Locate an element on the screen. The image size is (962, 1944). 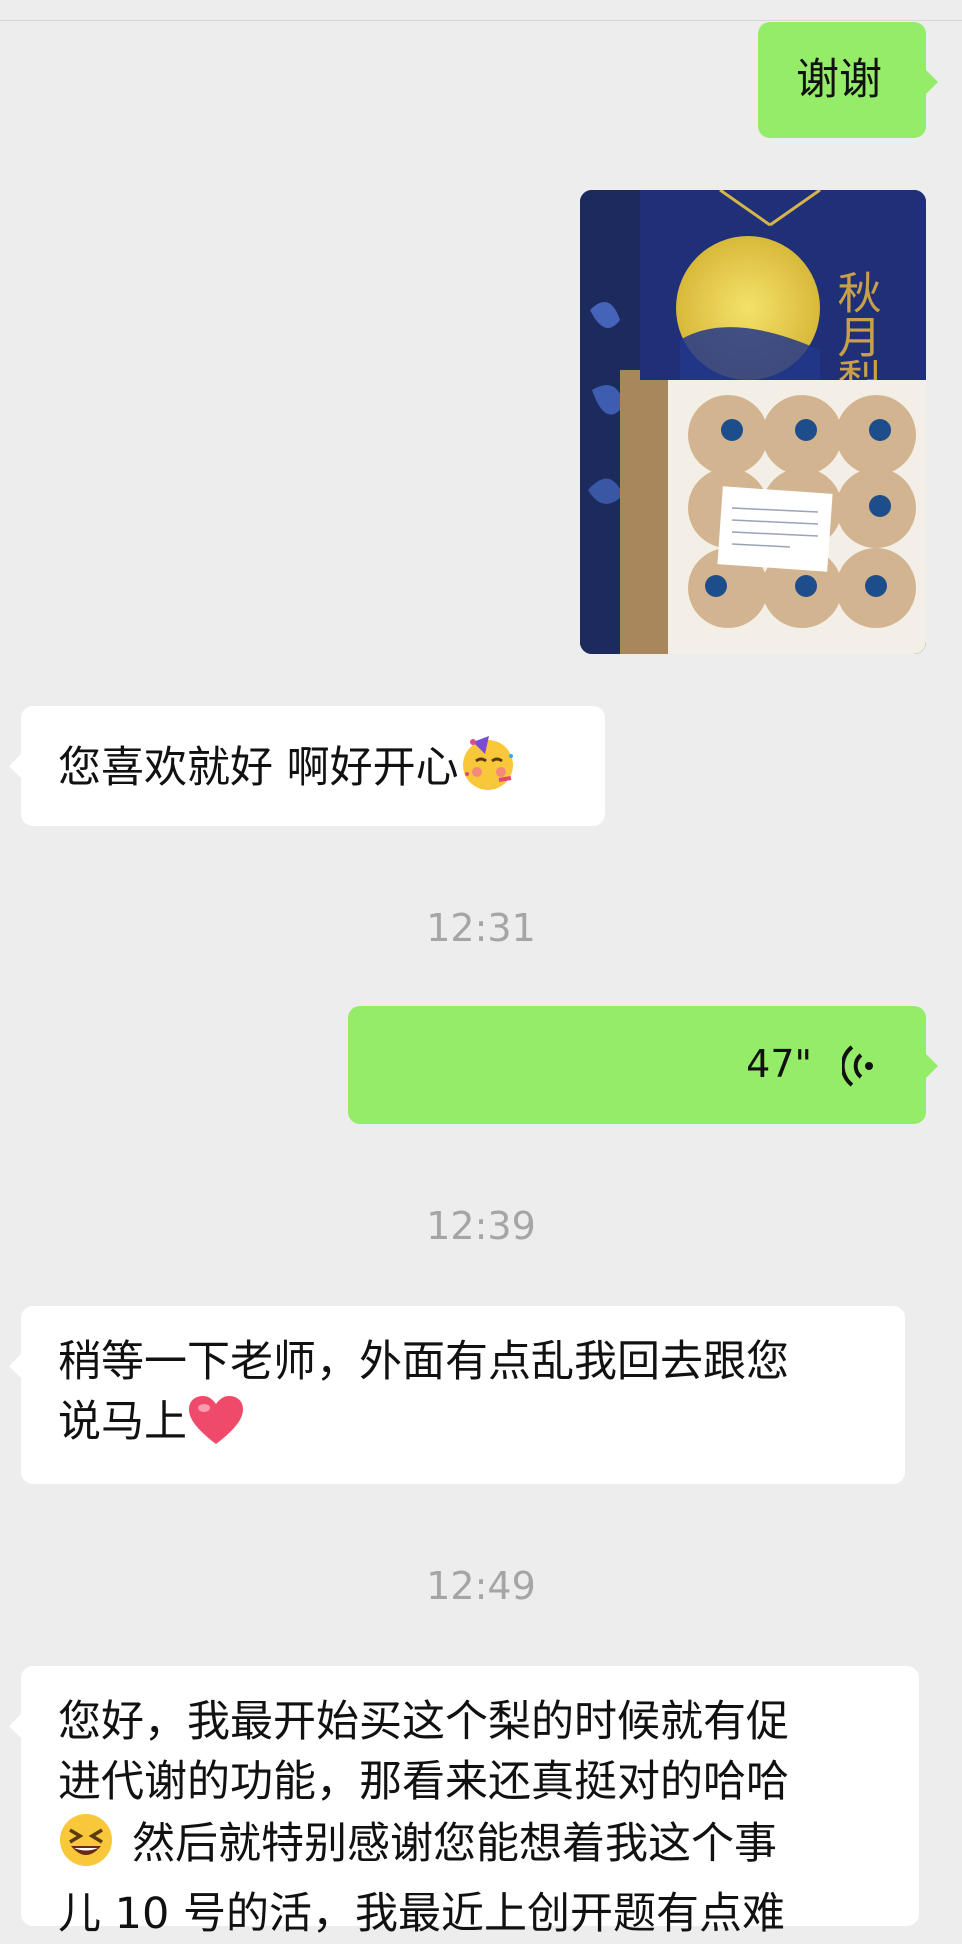
heart-emoji is located at coordinates (216, 1428).